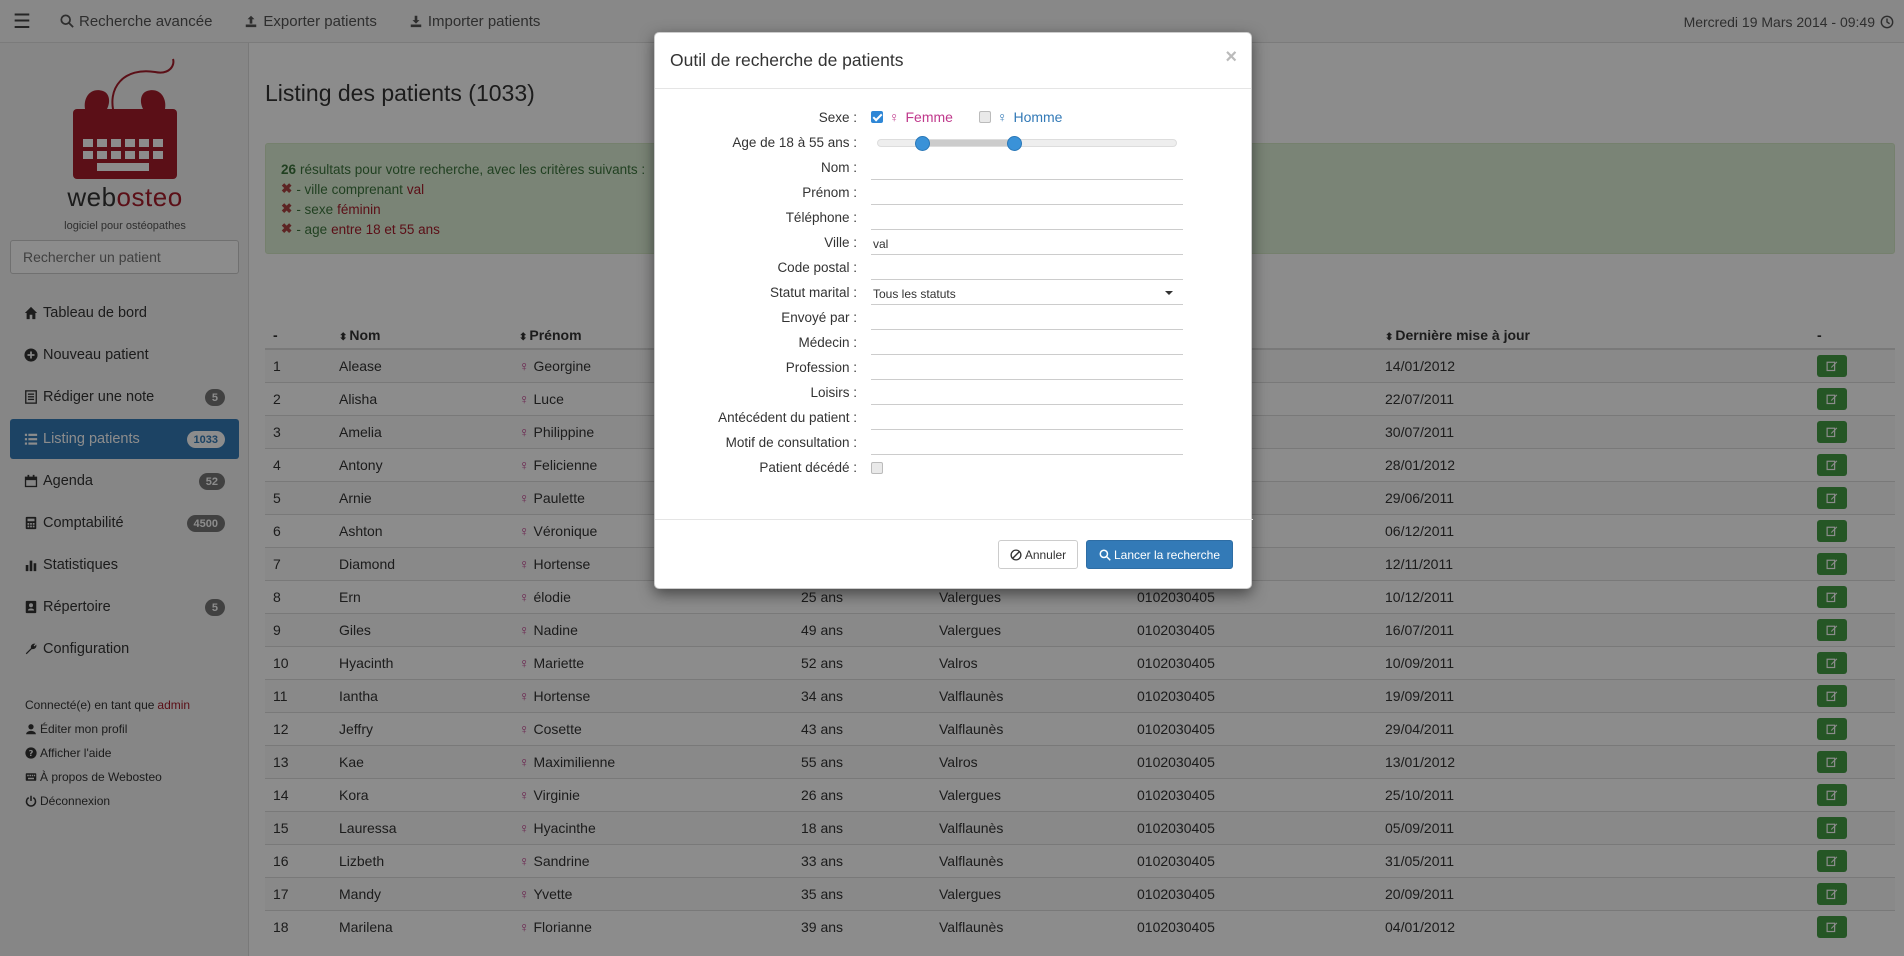 This screenshot has width=1904, height=956. What do you see at coordinates (1027, 419) in the screenshot?
I see `antecedent-input` at bounding box center [1027, 419].